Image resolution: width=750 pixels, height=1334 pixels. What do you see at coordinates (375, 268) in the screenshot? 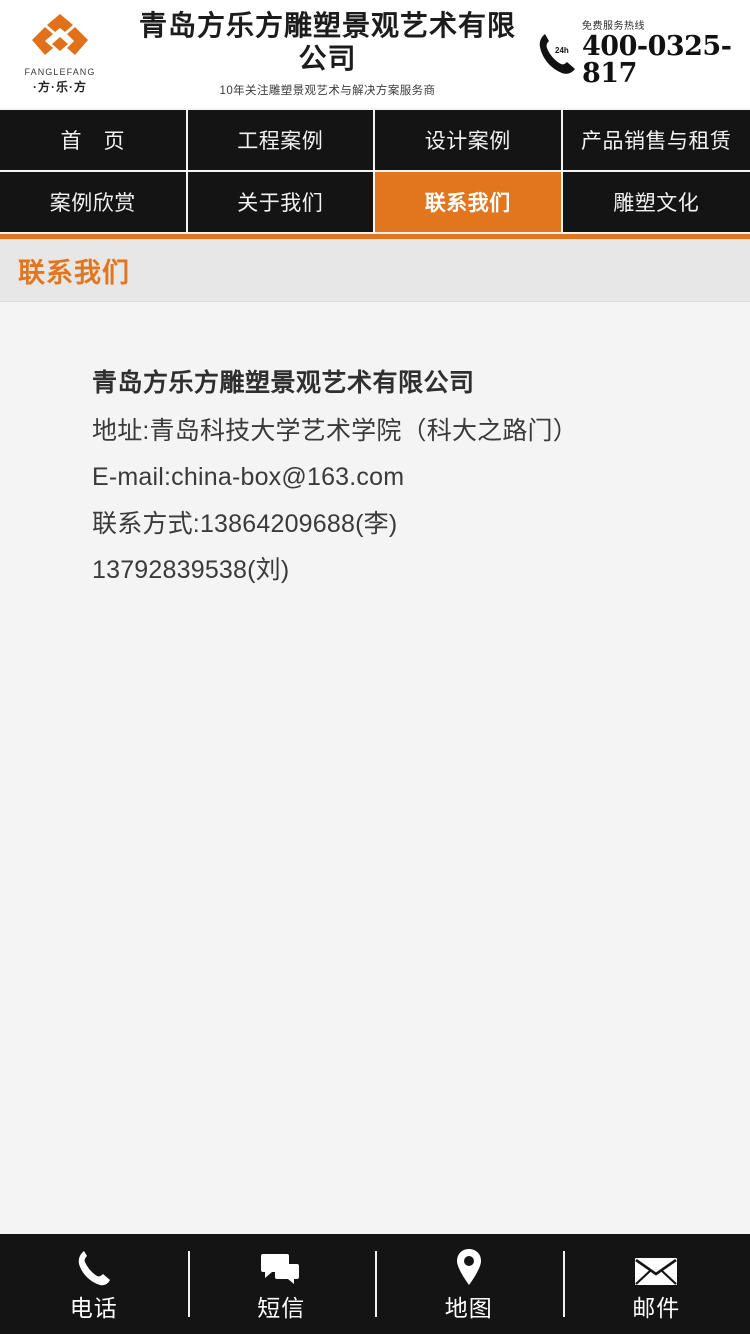
I see `page-title-bar: 联系我们` at bounding box center [375, 268].